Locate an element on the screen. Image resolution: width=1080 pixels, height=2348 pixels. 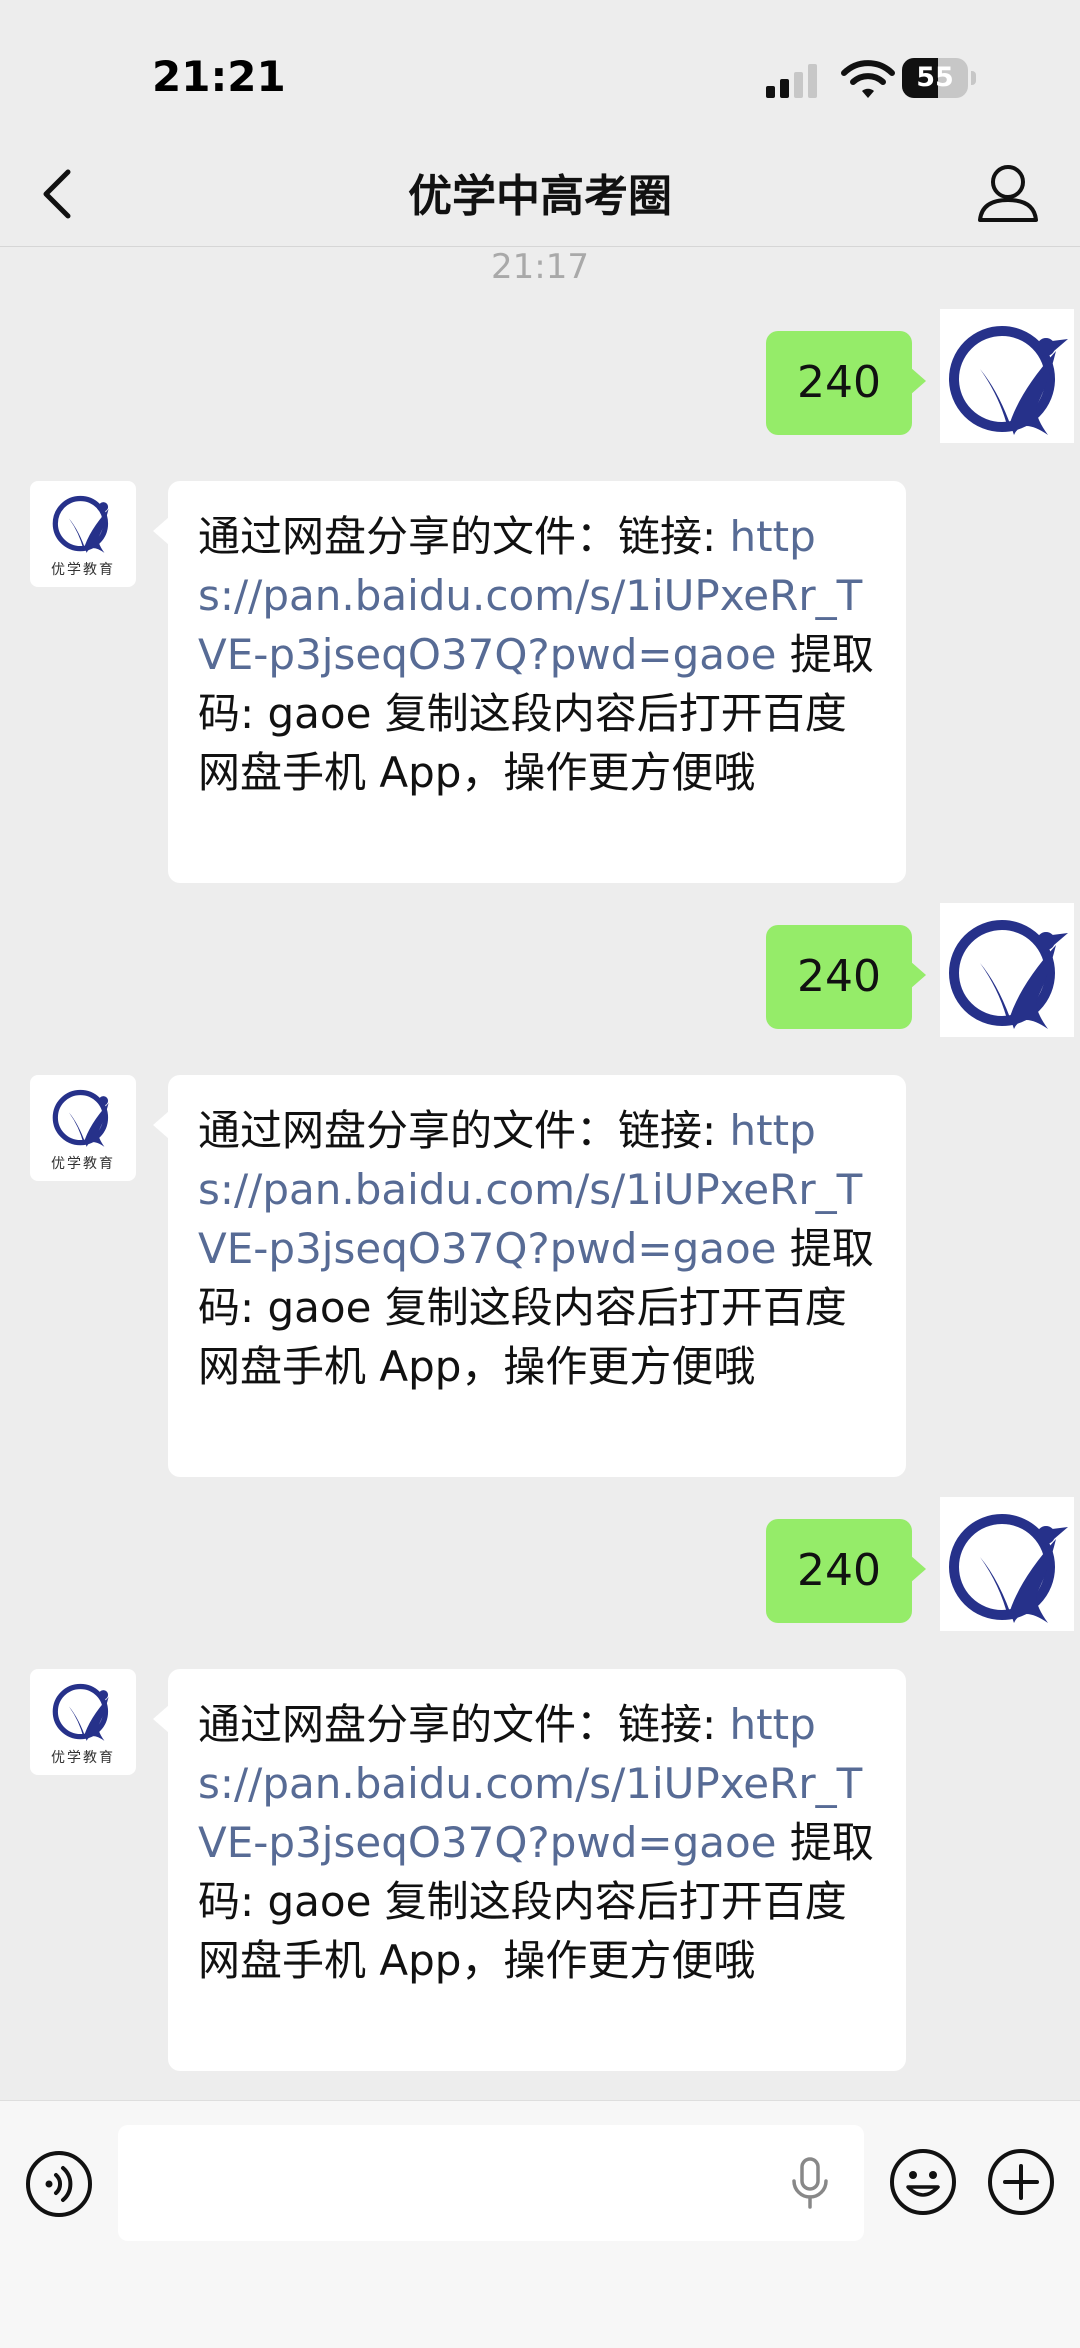
plus-icon is located at coordinates (1021, 2182).